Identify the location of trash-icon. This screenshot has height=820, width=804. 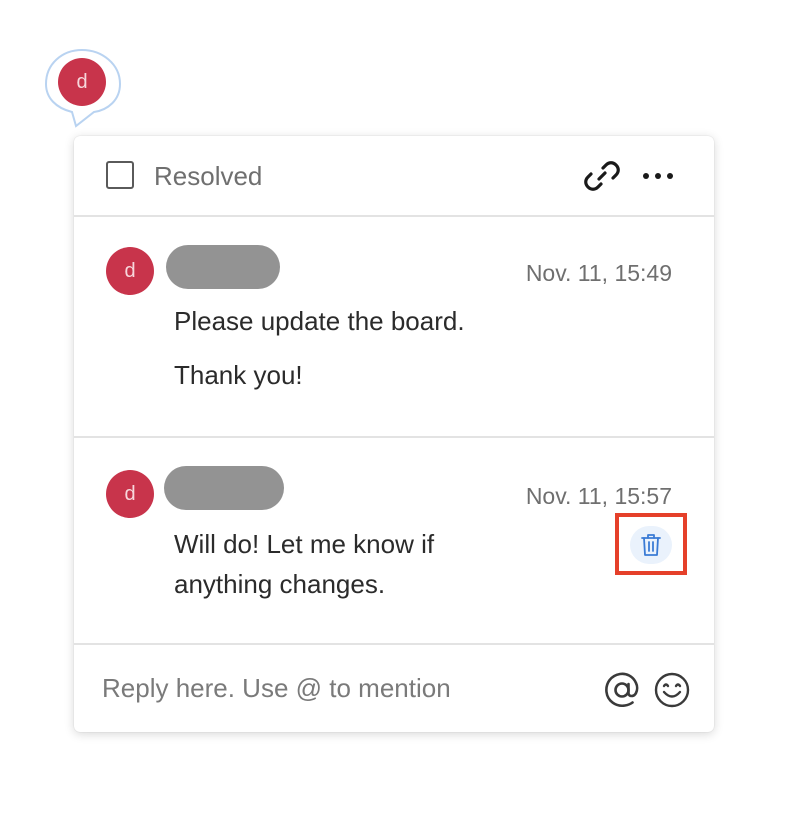
(651, 545).